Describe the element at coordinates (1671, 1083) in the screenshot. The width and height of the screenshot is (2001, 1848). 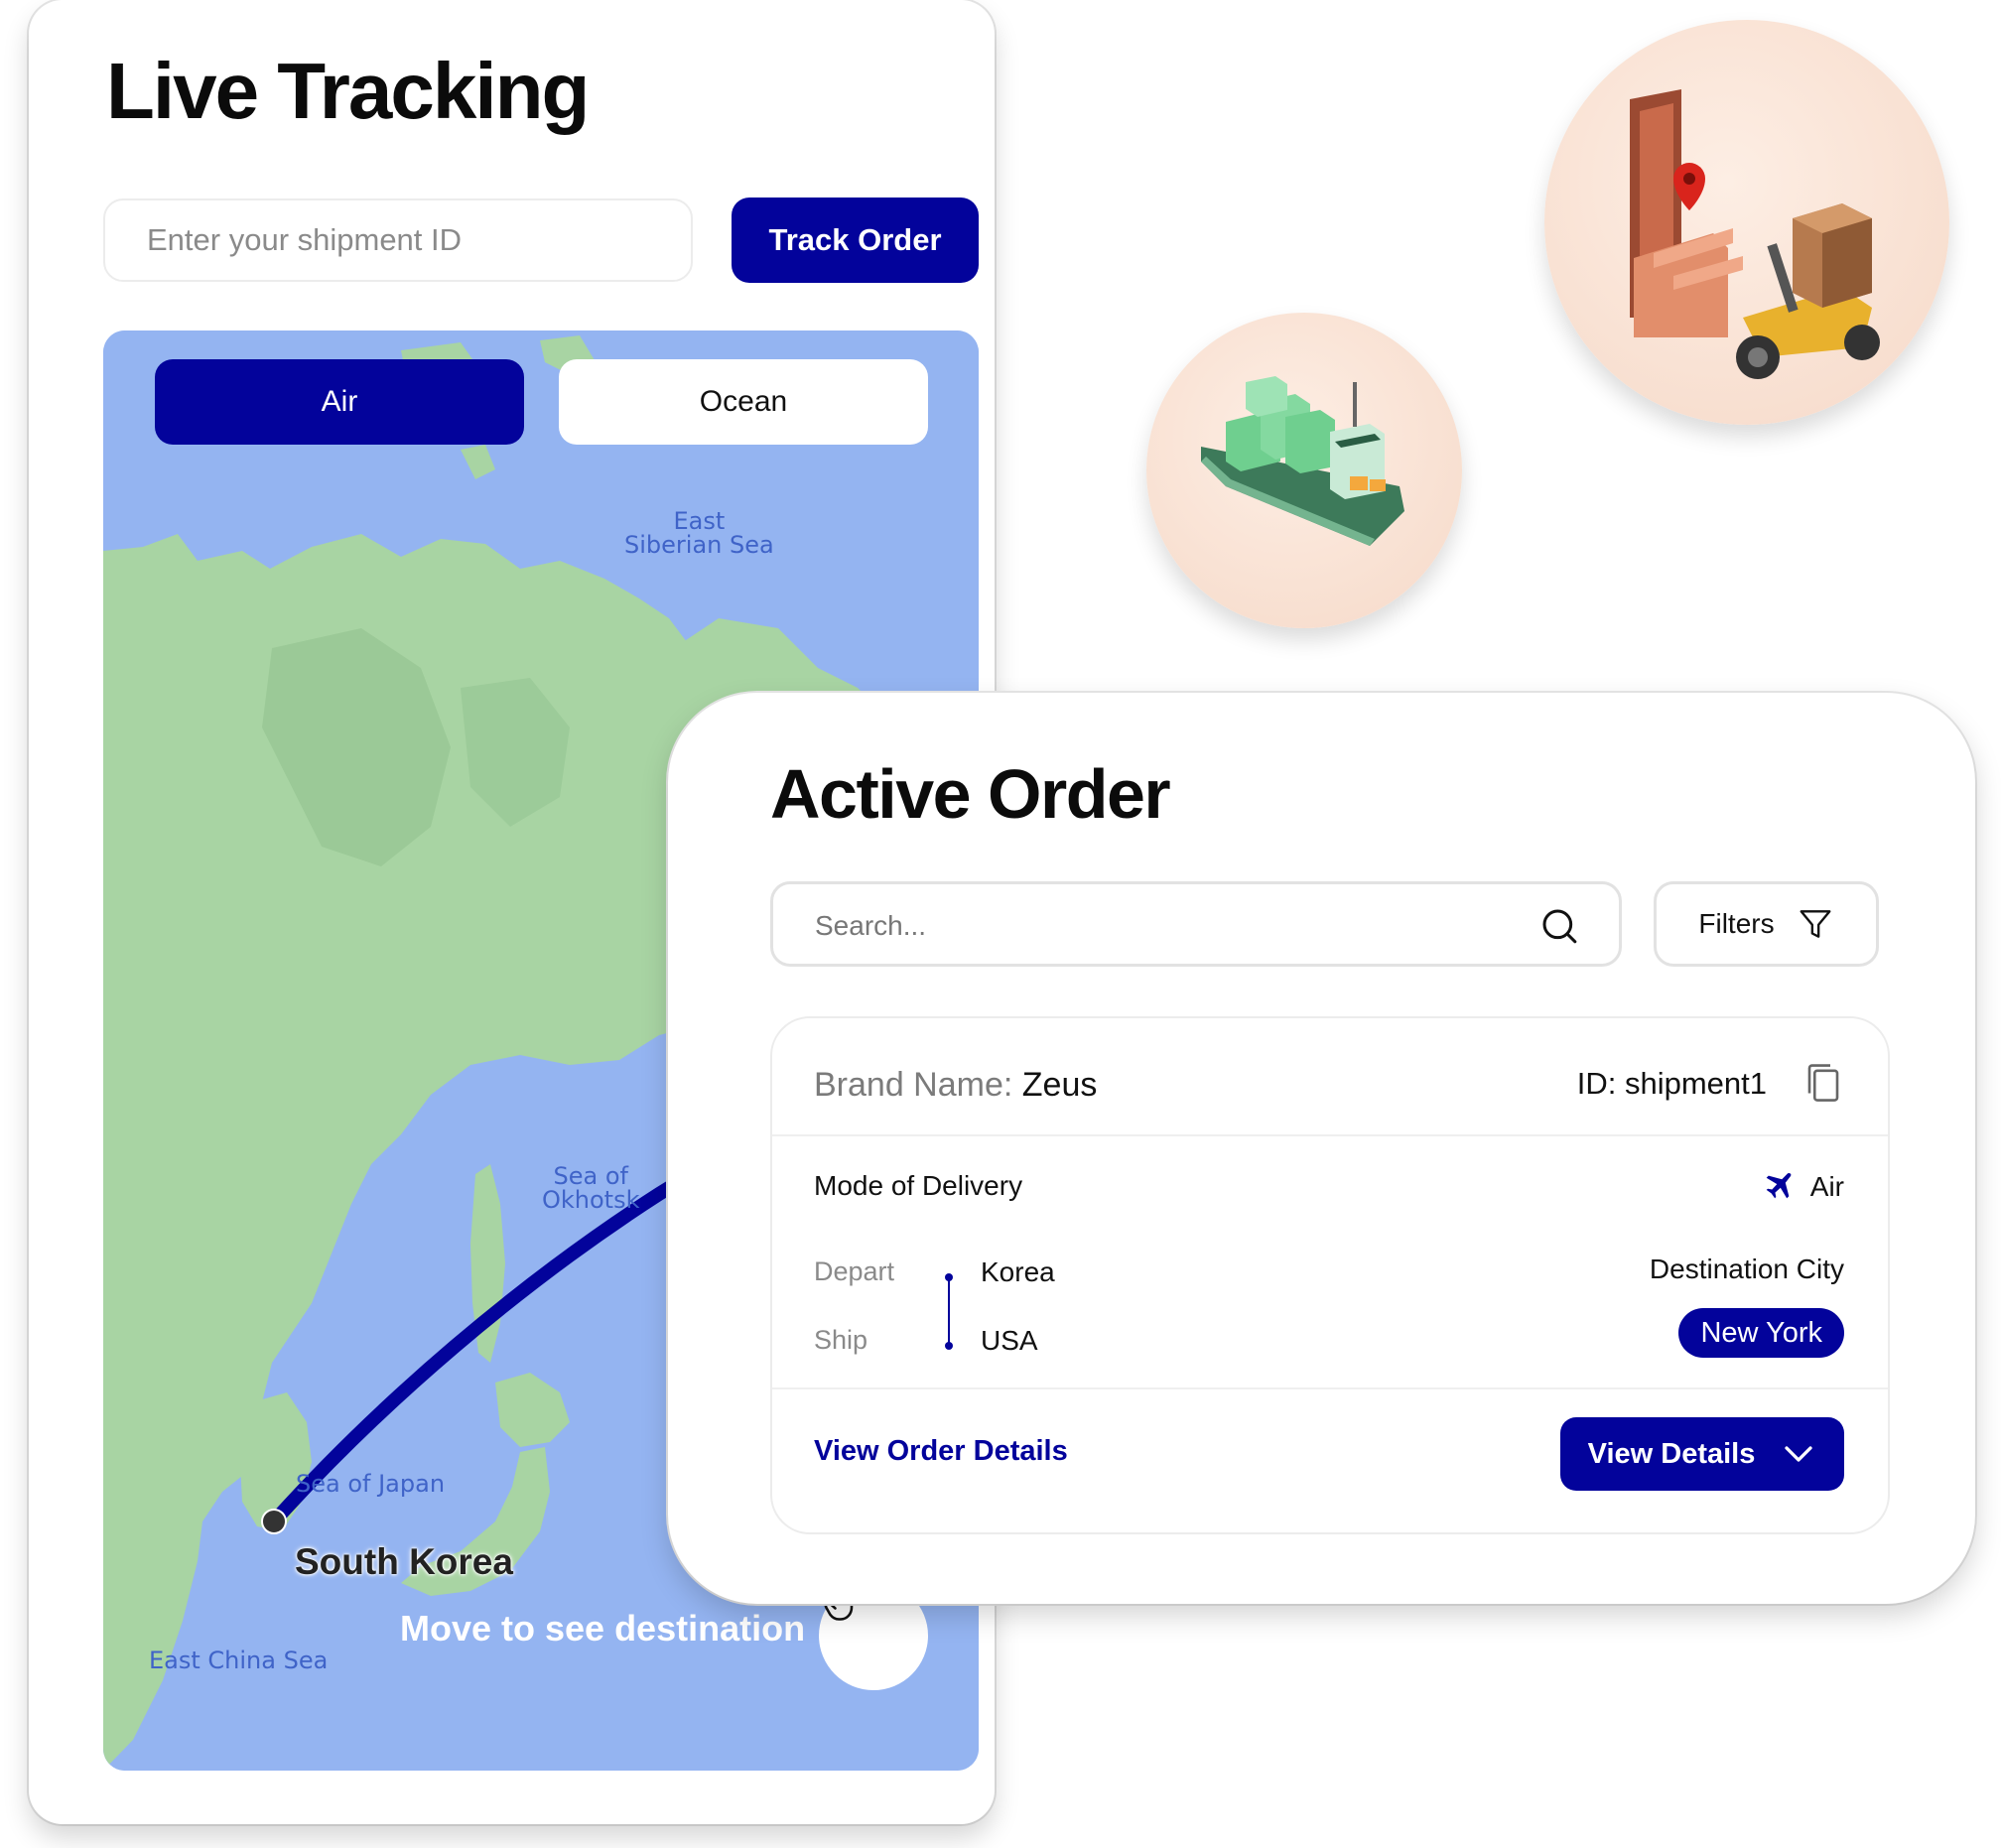
I see `shipment-id: ID: shipment1` at that location.